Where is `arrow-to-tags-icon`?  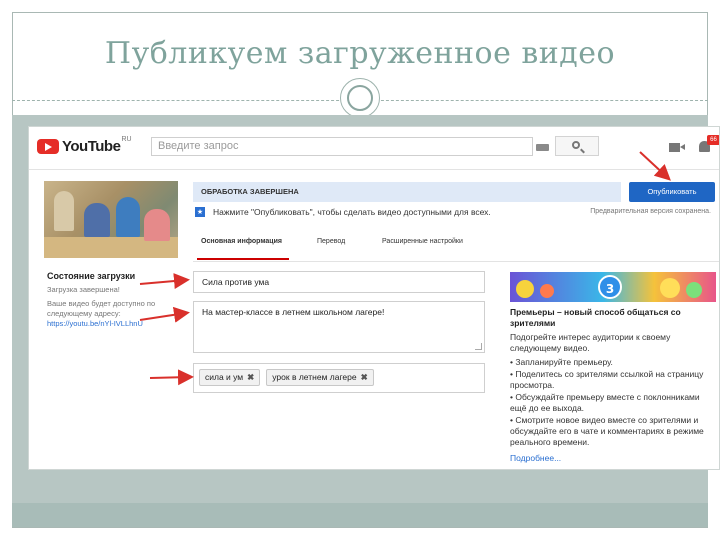
arrow-to-tags-icon is located at coordinates (171, 377).